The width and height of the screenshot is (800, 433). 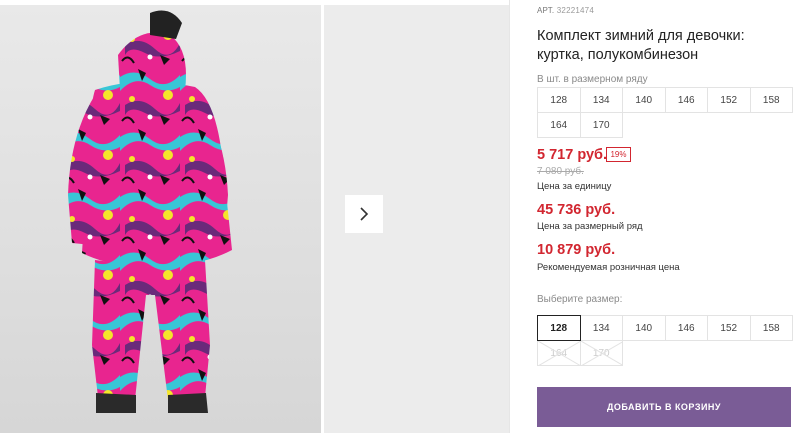 What do you see at coordinates (546, 10) in the screenshot?
I see `article-label: АРТ.` at bounding box center [546, 10].